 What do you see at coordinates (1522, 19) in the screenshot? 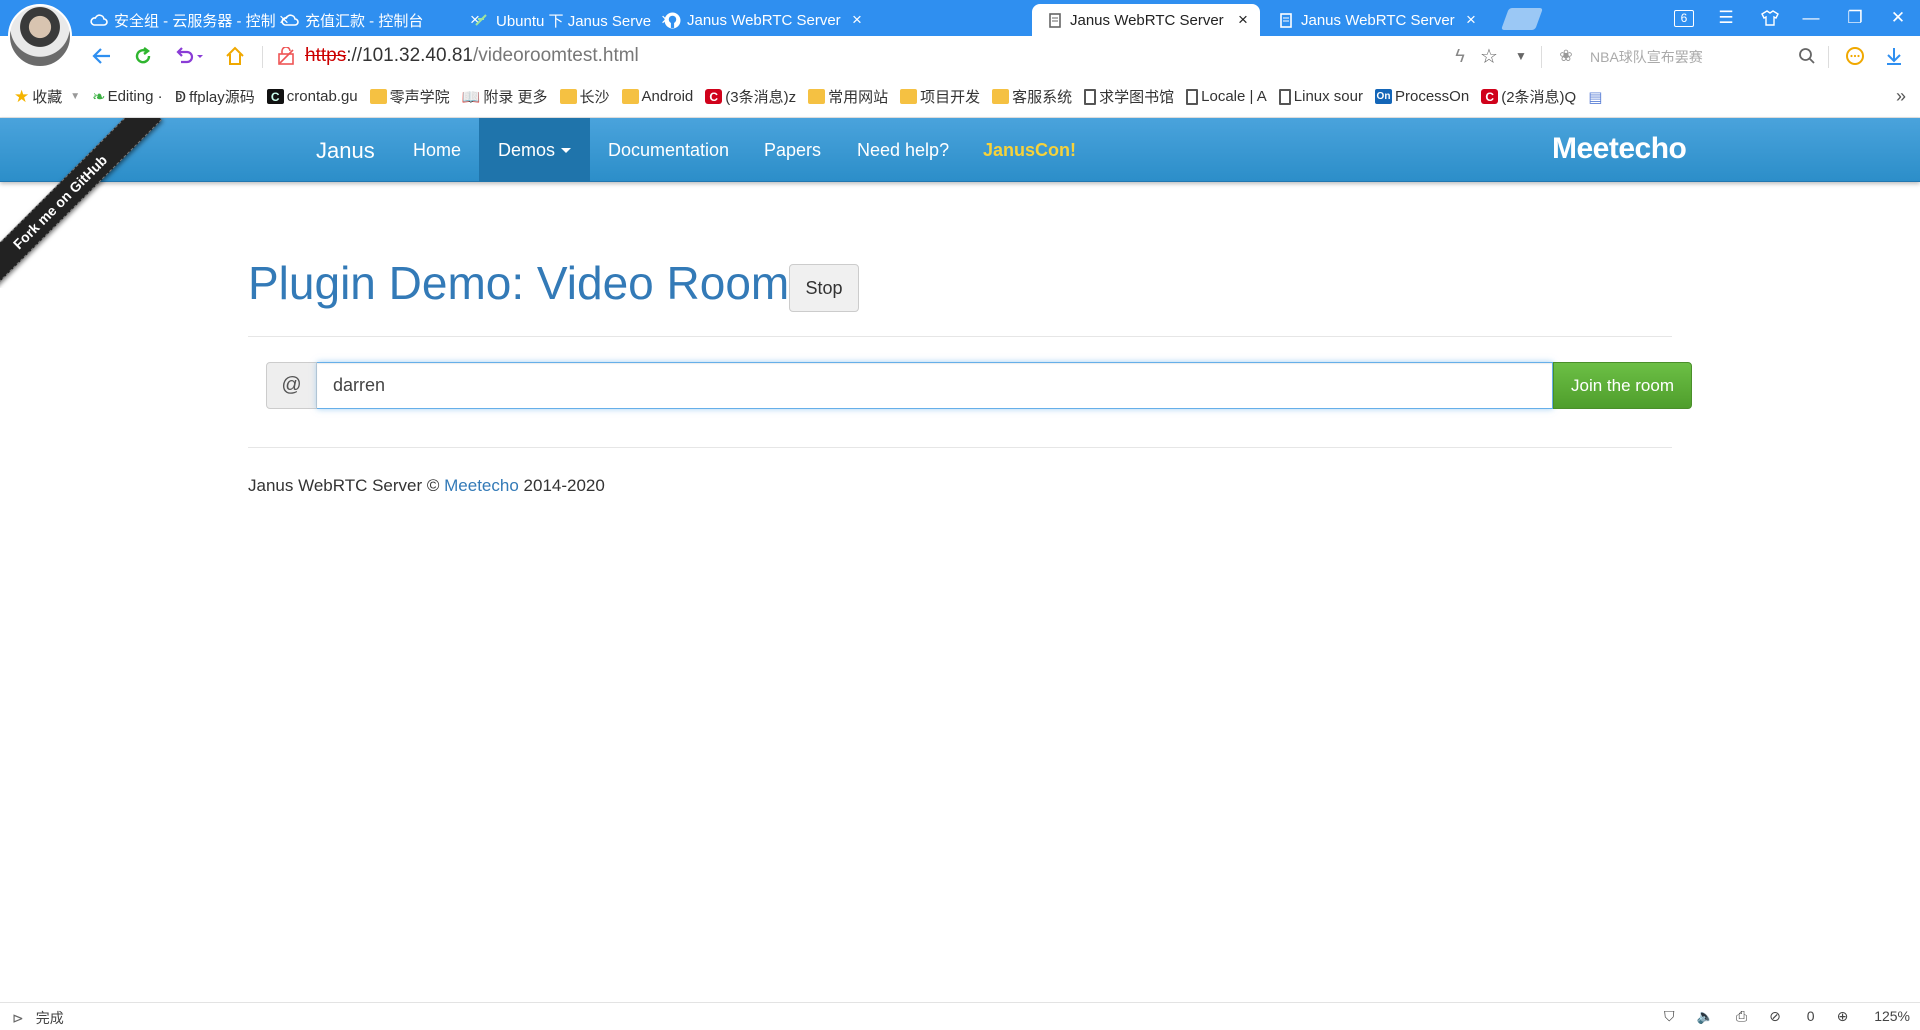
I see `new-tab-button` at bounding box center [1522, 19].